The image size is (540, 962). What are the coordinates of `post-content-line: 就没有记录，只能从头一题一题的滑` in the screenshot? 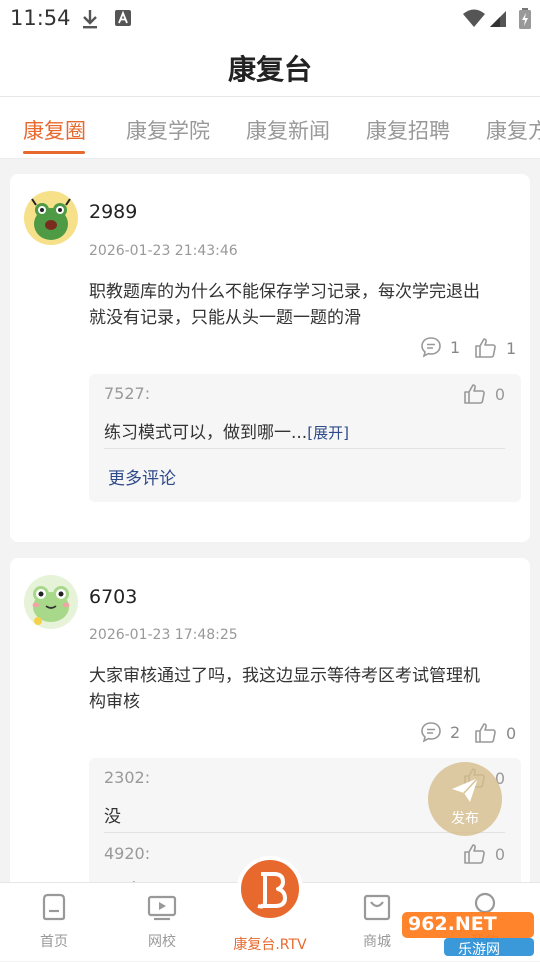 It's located at (225, 318).